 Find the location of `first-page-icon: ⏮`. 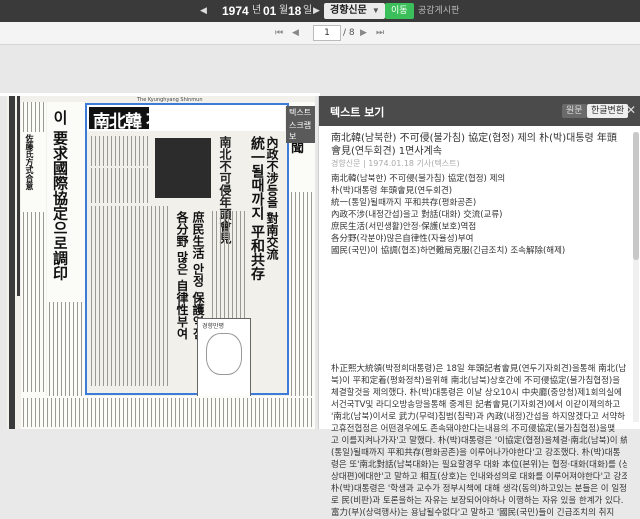

first-page-icon: ⏮ is located at coordinates (279, 33).